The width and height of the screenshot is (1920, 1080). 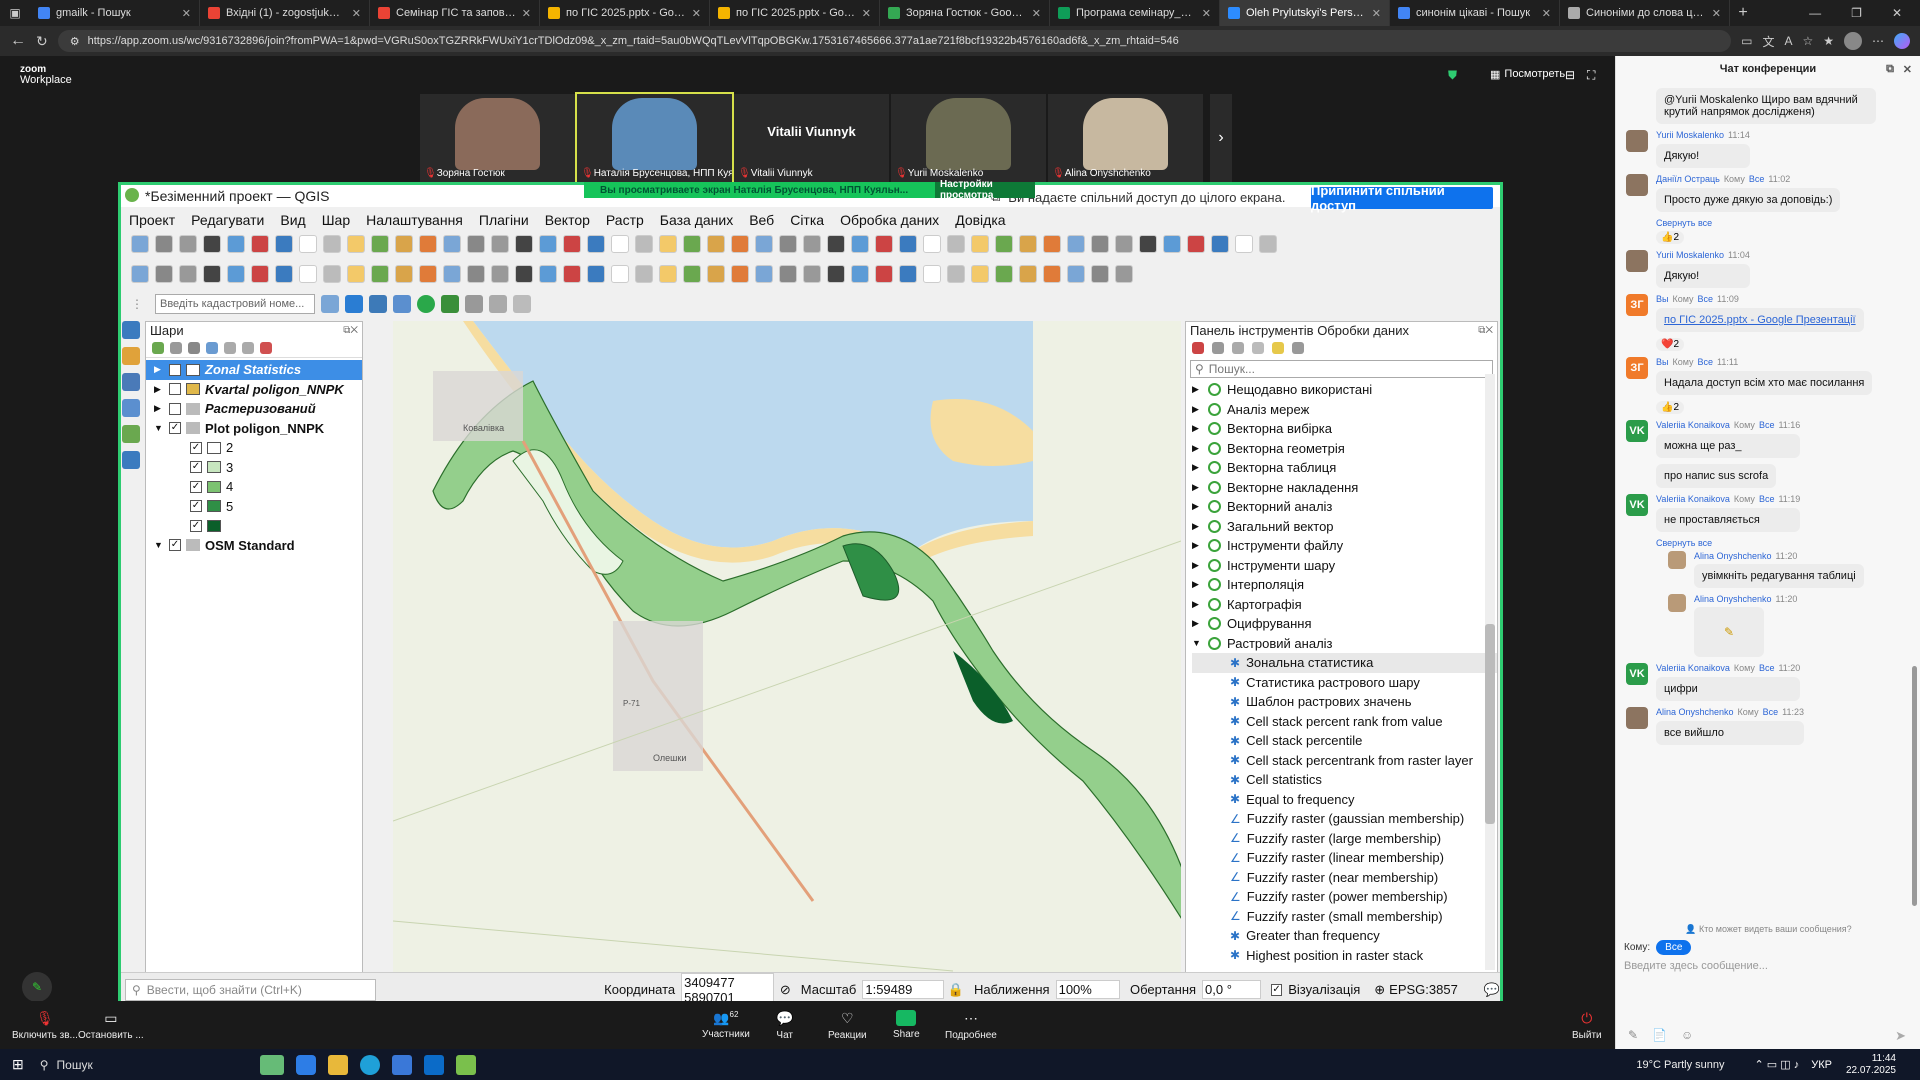 I want to click on chat-bubble: Дякую!, so click(x=1703, y=276).